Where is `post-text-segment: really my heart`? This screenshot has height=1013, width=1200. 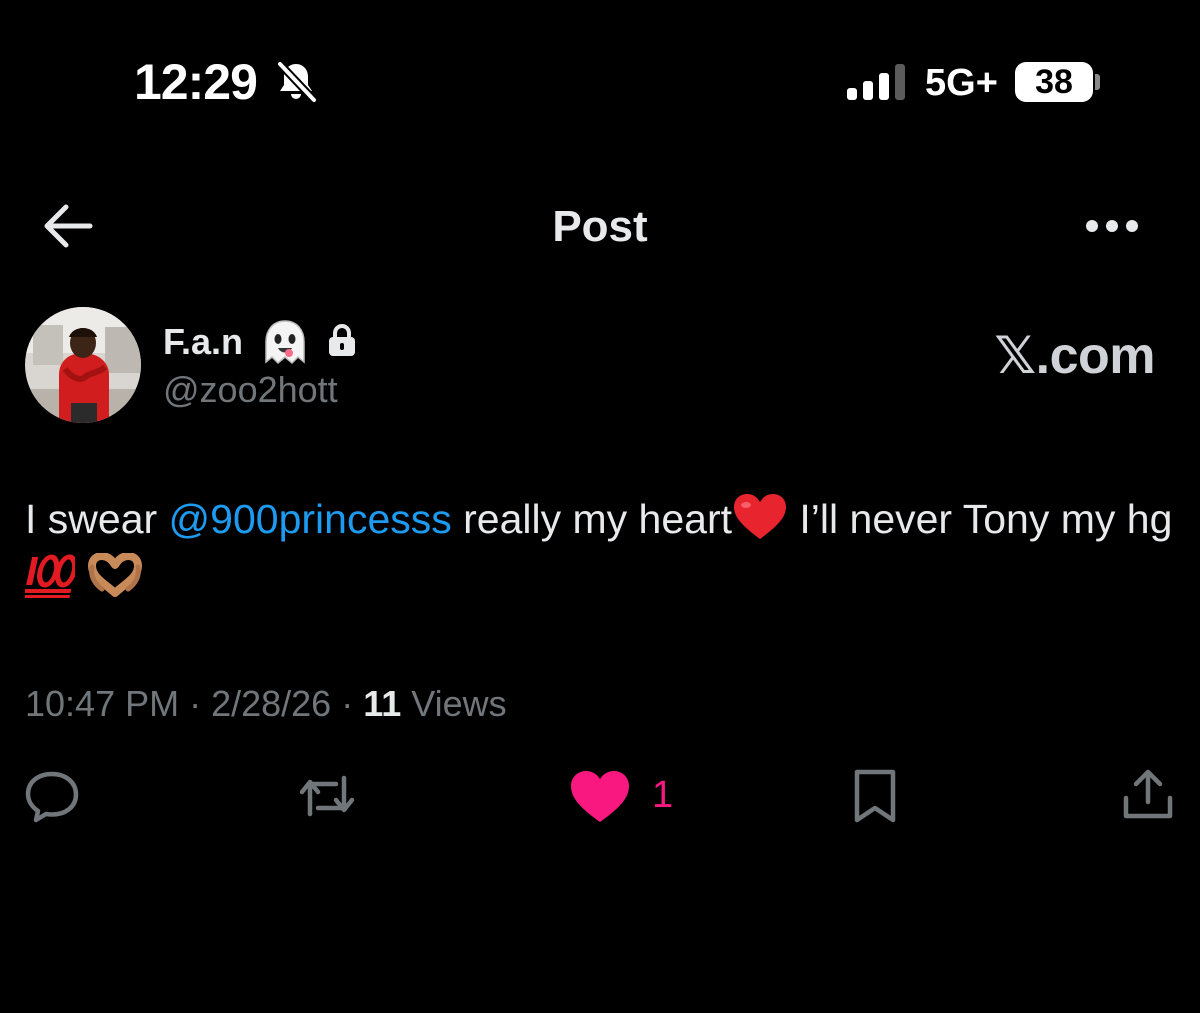 post-text-segment: really my heart is located at coordinates (592, 519).